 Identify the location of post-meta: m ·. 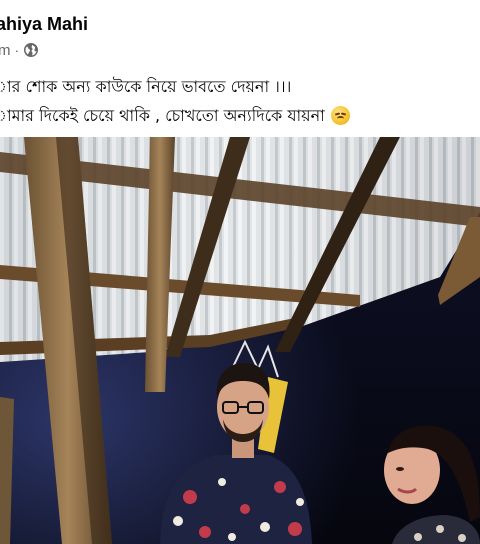
(19, 50).